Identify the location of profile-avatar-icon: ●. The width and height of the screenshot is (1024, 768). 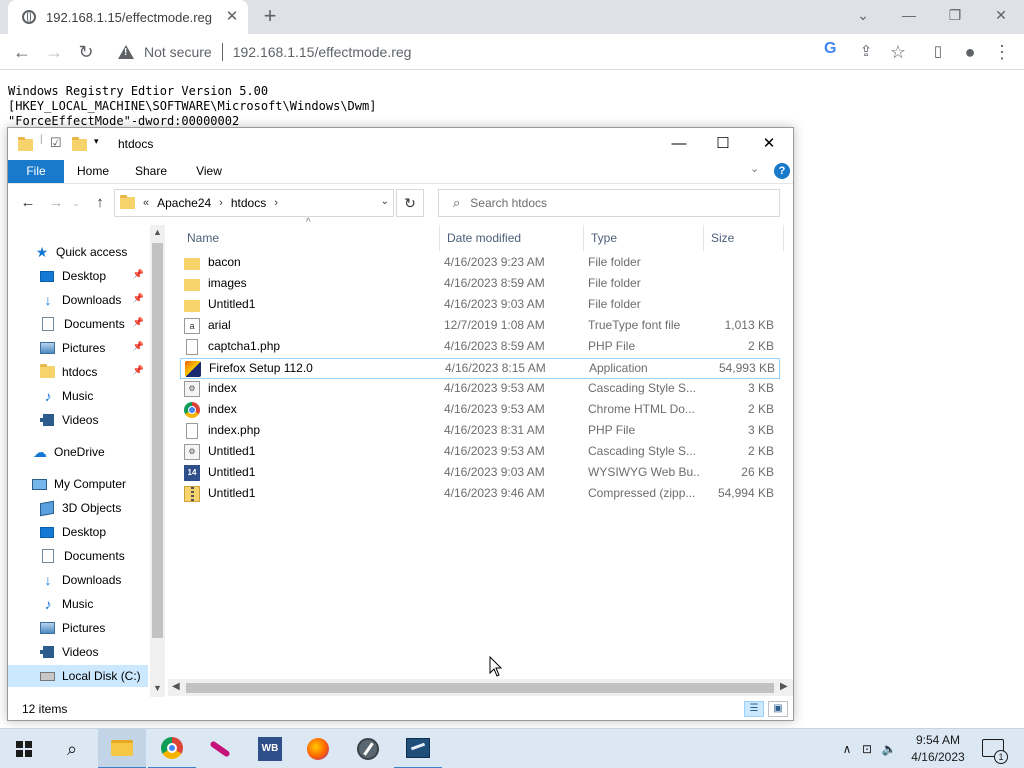
(970, 52).